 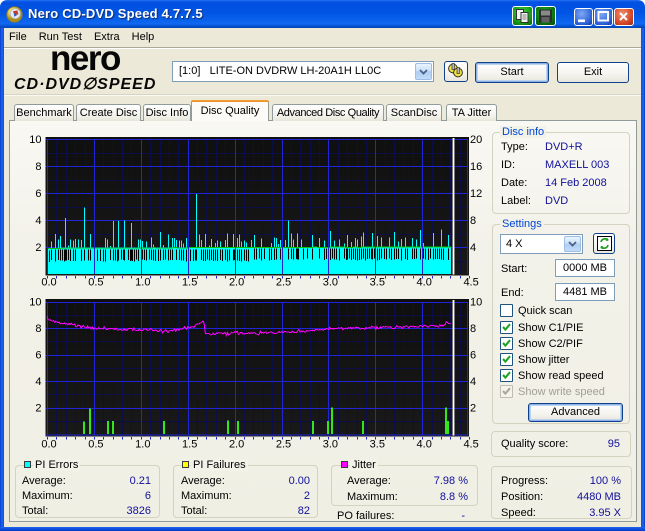 What do you see at coordinates (476, 194) in the screenshot?
I see `svg-text: 12` at bounding box center [476, 194].